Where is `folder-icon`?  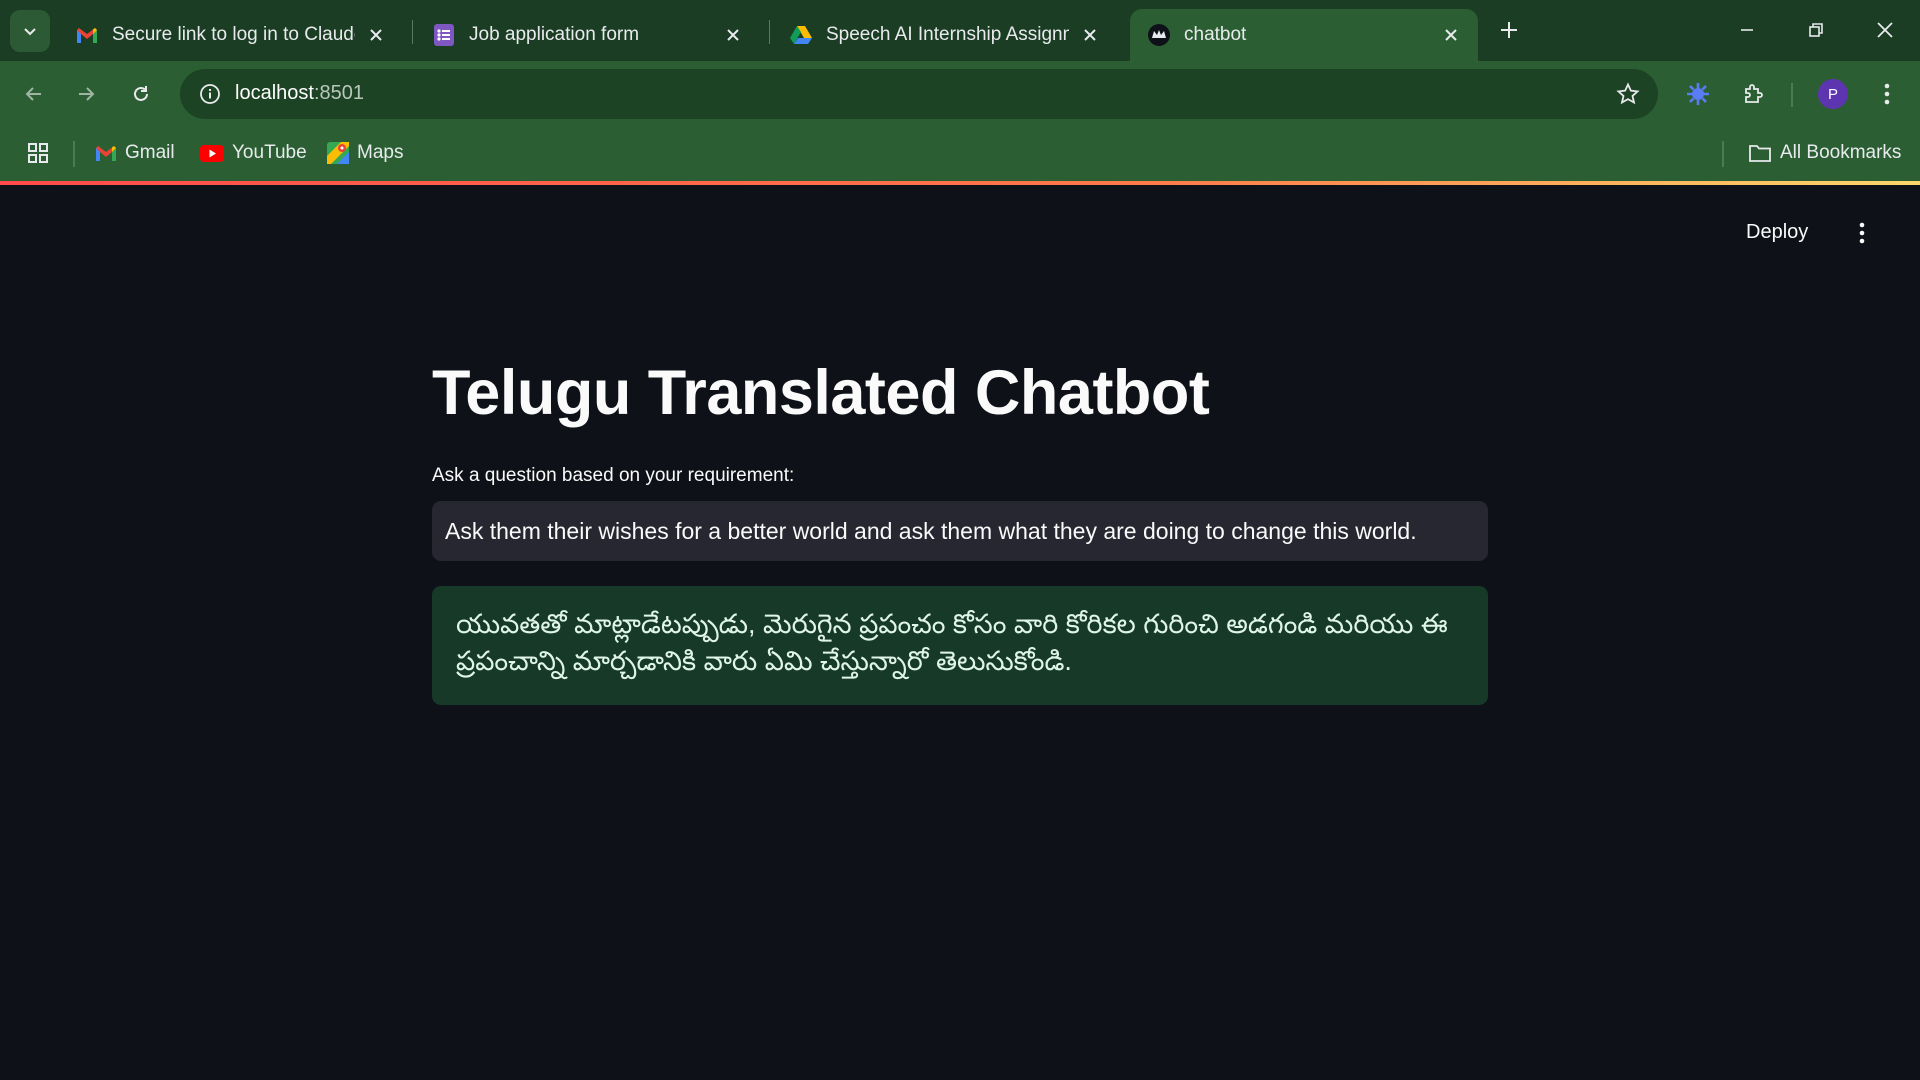
folder-icon is located at coordinates (1760, 153).